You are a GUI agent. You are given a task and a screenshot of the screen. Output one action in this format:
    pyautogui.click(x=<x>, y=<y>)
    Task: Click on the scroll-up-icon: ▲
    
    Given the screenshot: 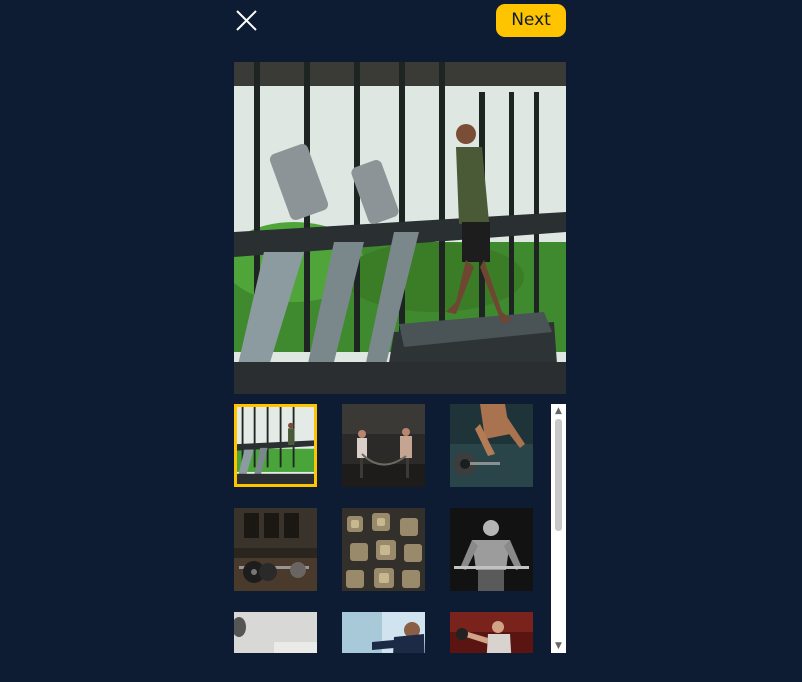 What is the action you would take?
    pyautogui.click(x=558, y=411)
    